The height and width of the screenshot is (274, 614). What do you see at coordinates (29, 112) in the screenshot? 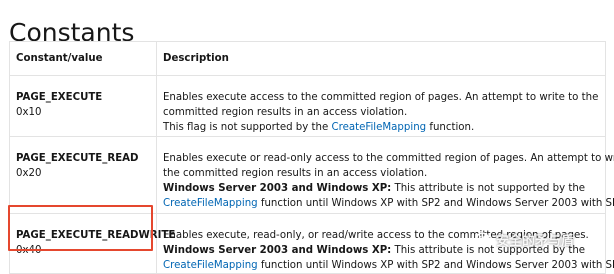
I see `constant-value: 0x10` at bounding box center [29, 112].